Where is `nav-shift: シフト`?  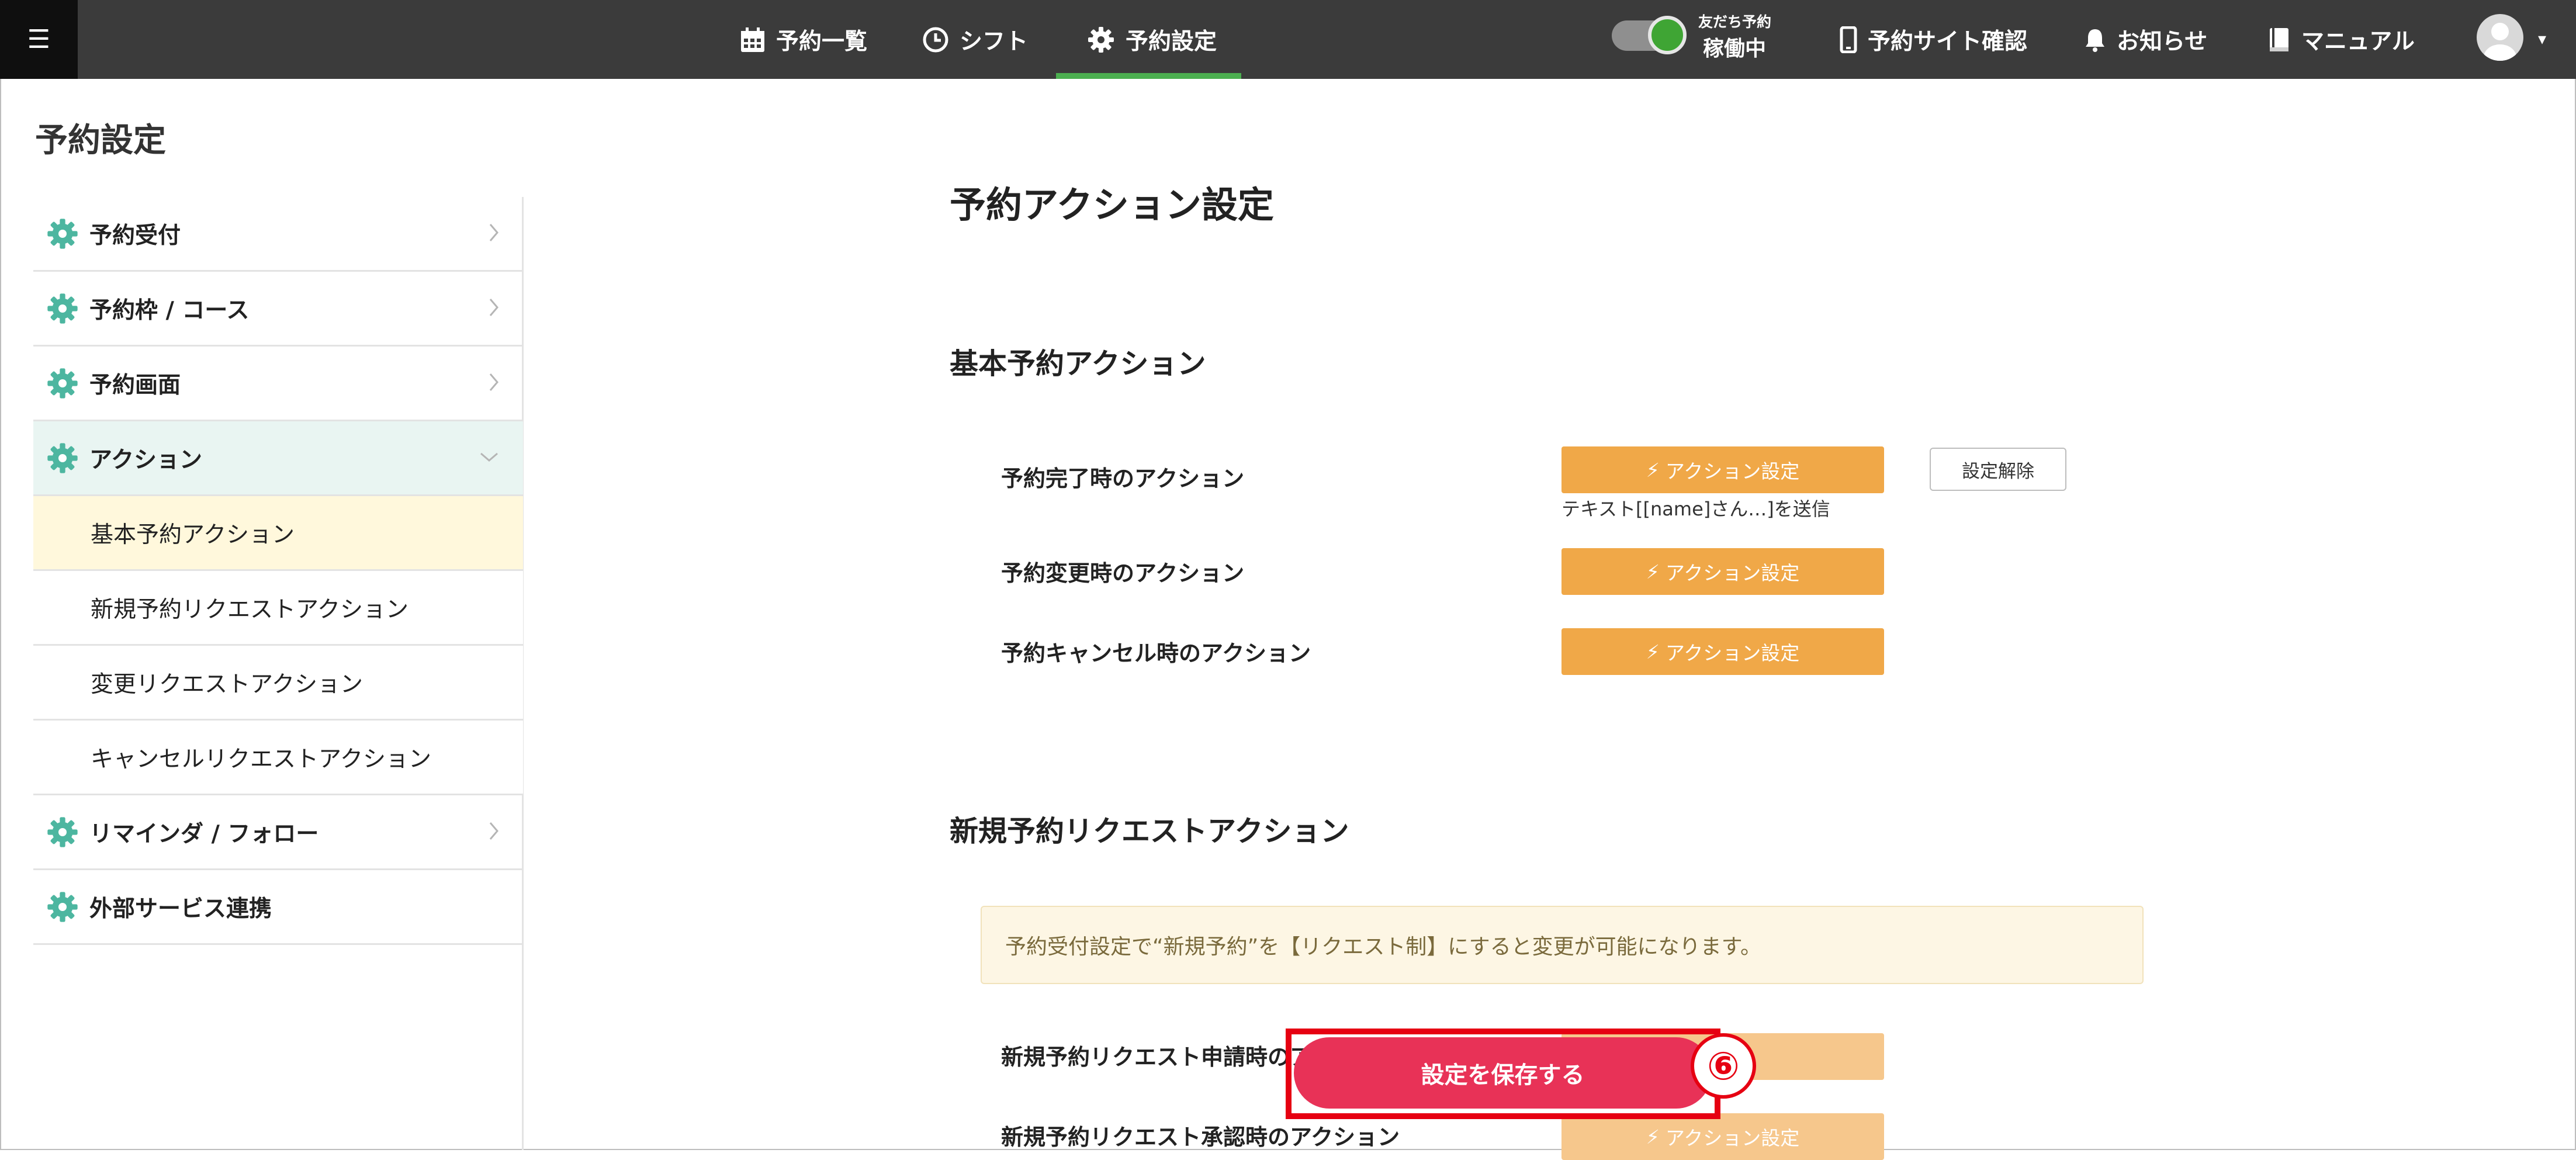 nav-shift: シフト is located at coordinates (975, 39).